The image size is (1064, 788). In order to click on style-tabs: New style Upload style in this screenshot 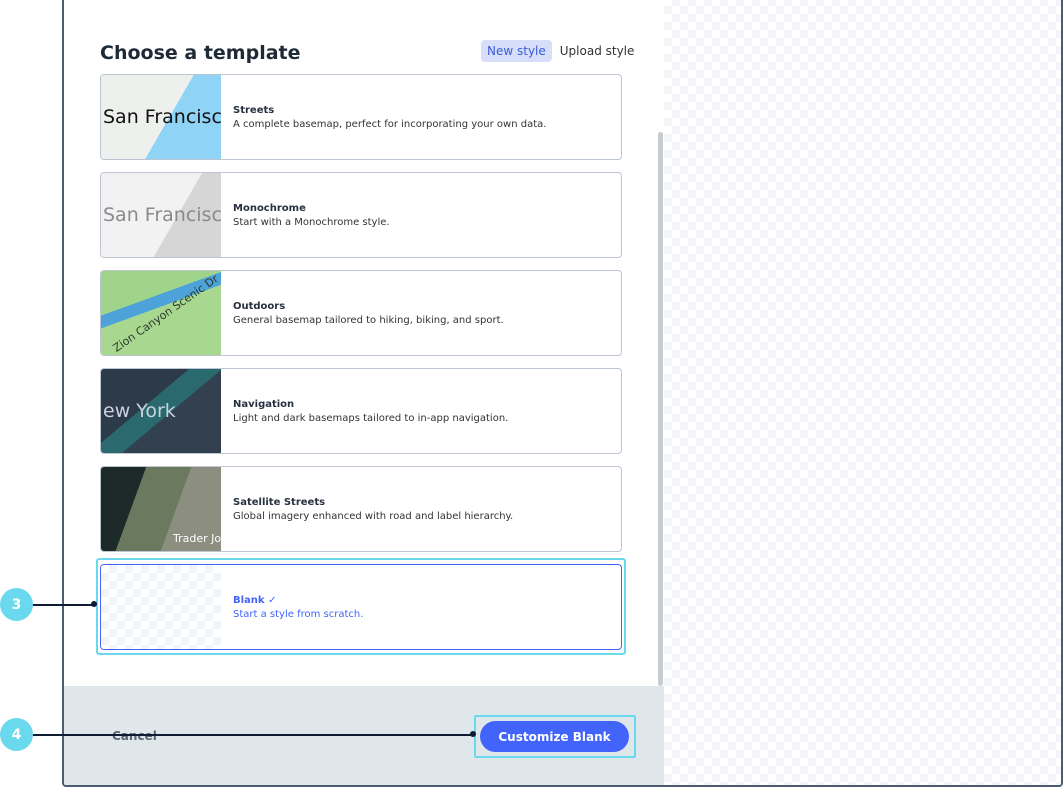, I will do `click(560, 51)`.